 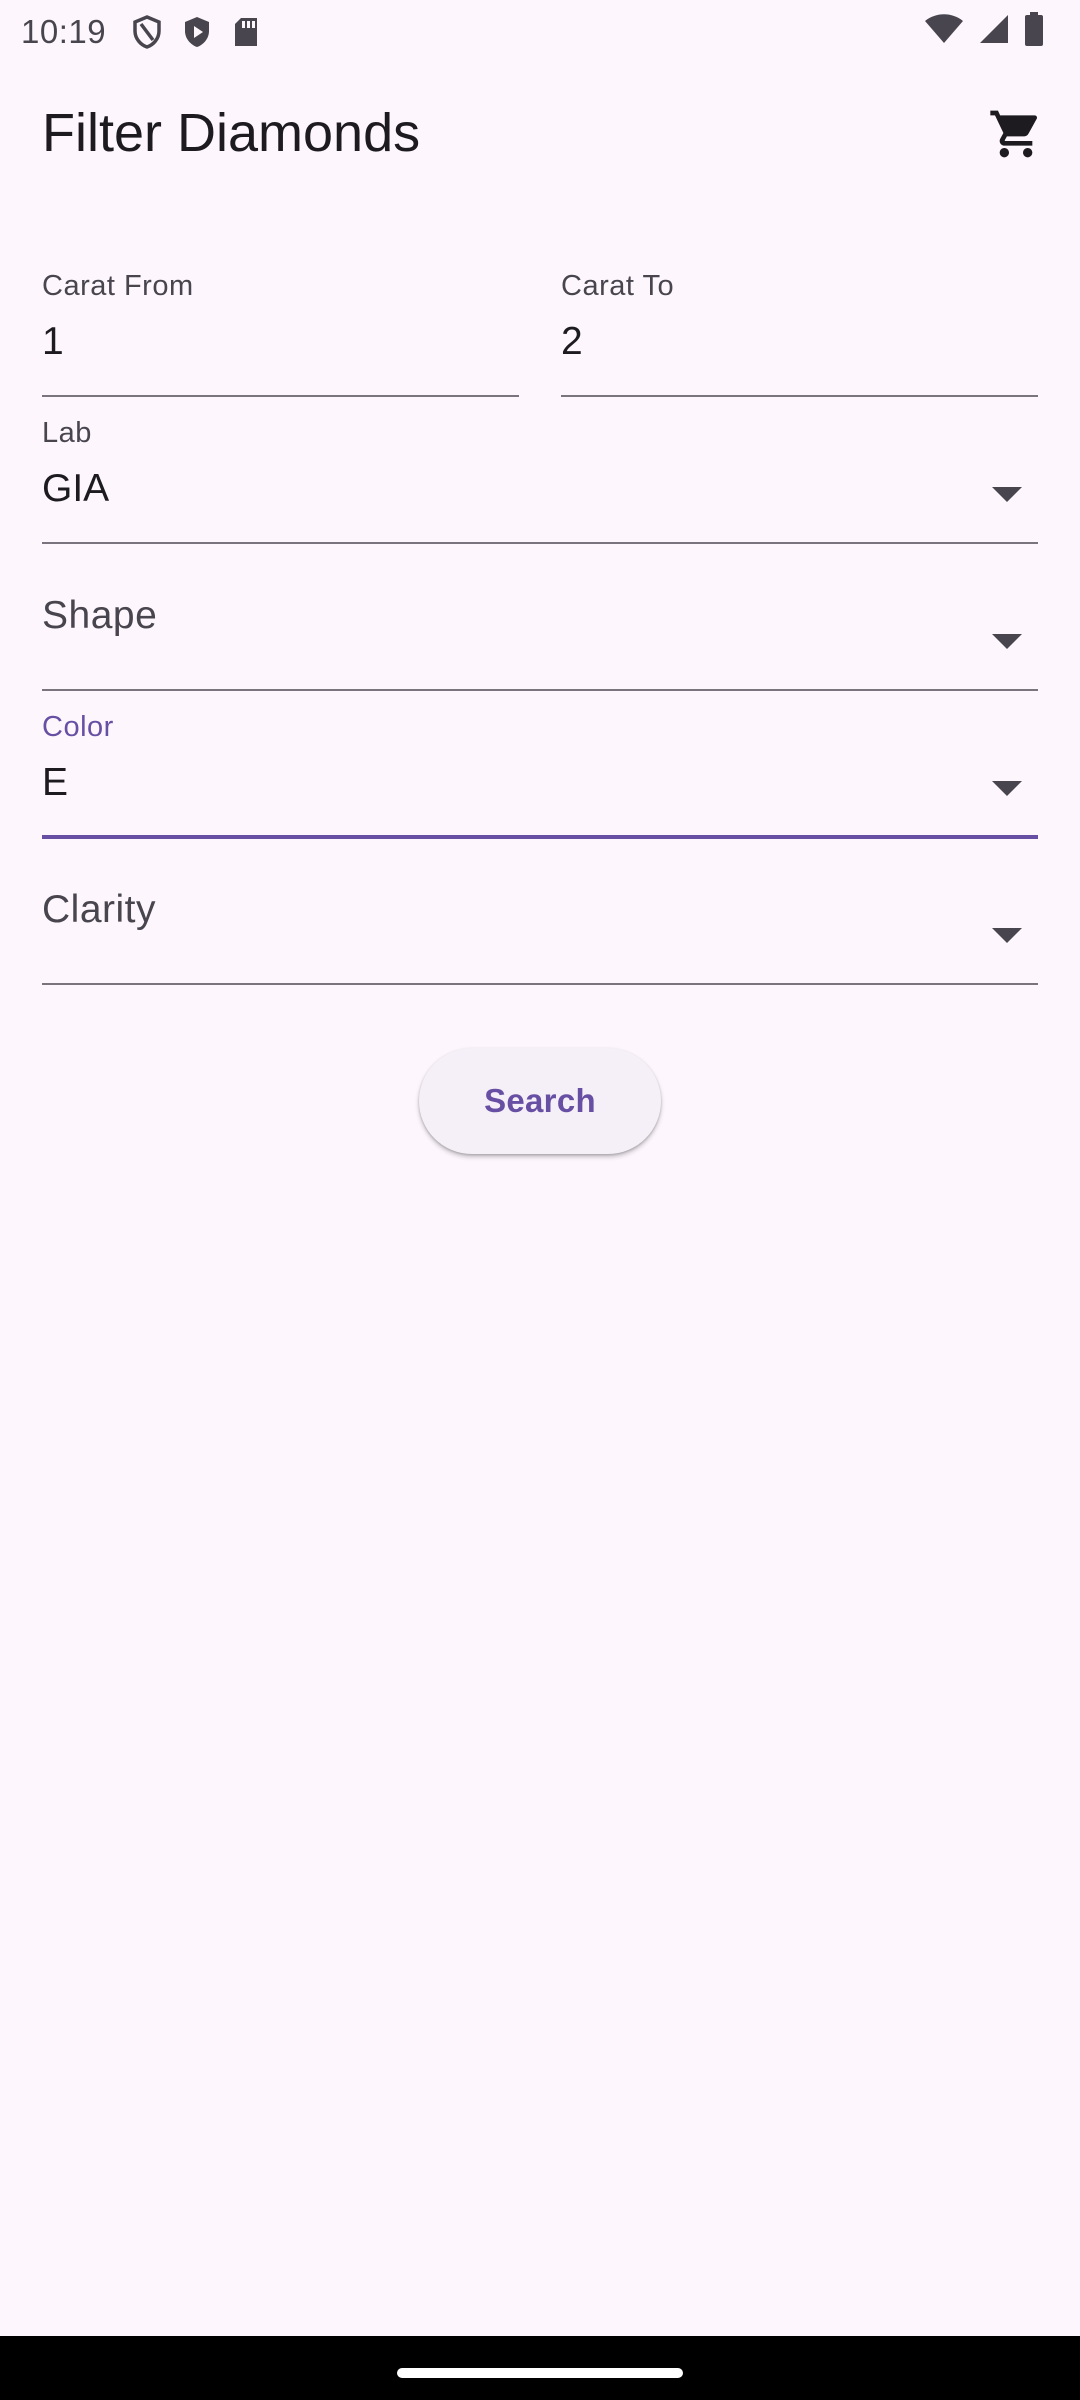 I want to click on page-title: Filter Diamonds, so click(x=231, y=133).